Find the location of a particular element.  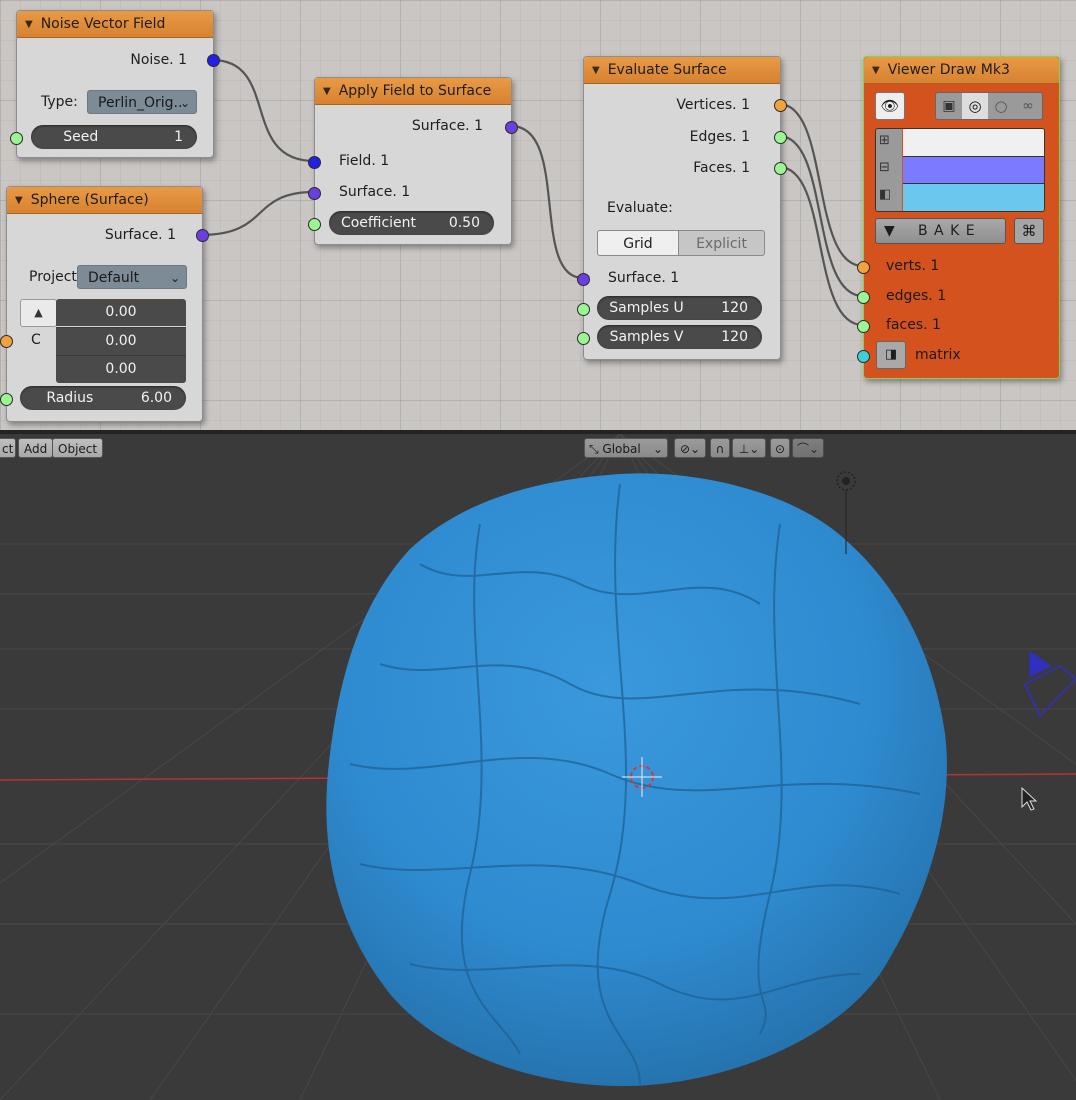

pivot-icon: ⊘⌄ is located at coordinates (690, 448).